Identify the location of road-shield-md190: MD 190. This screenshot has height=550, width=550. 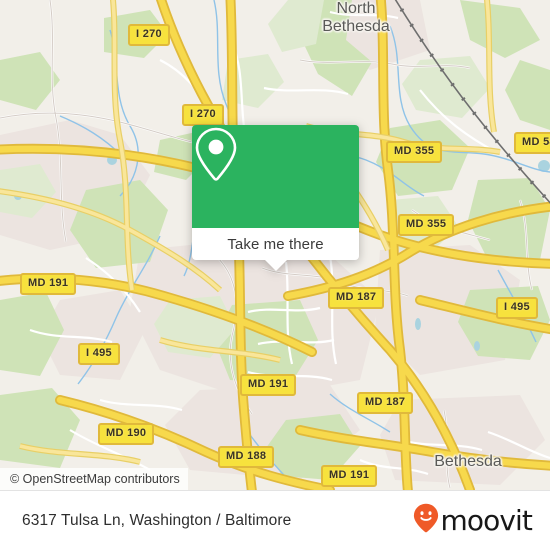
(126, 434).